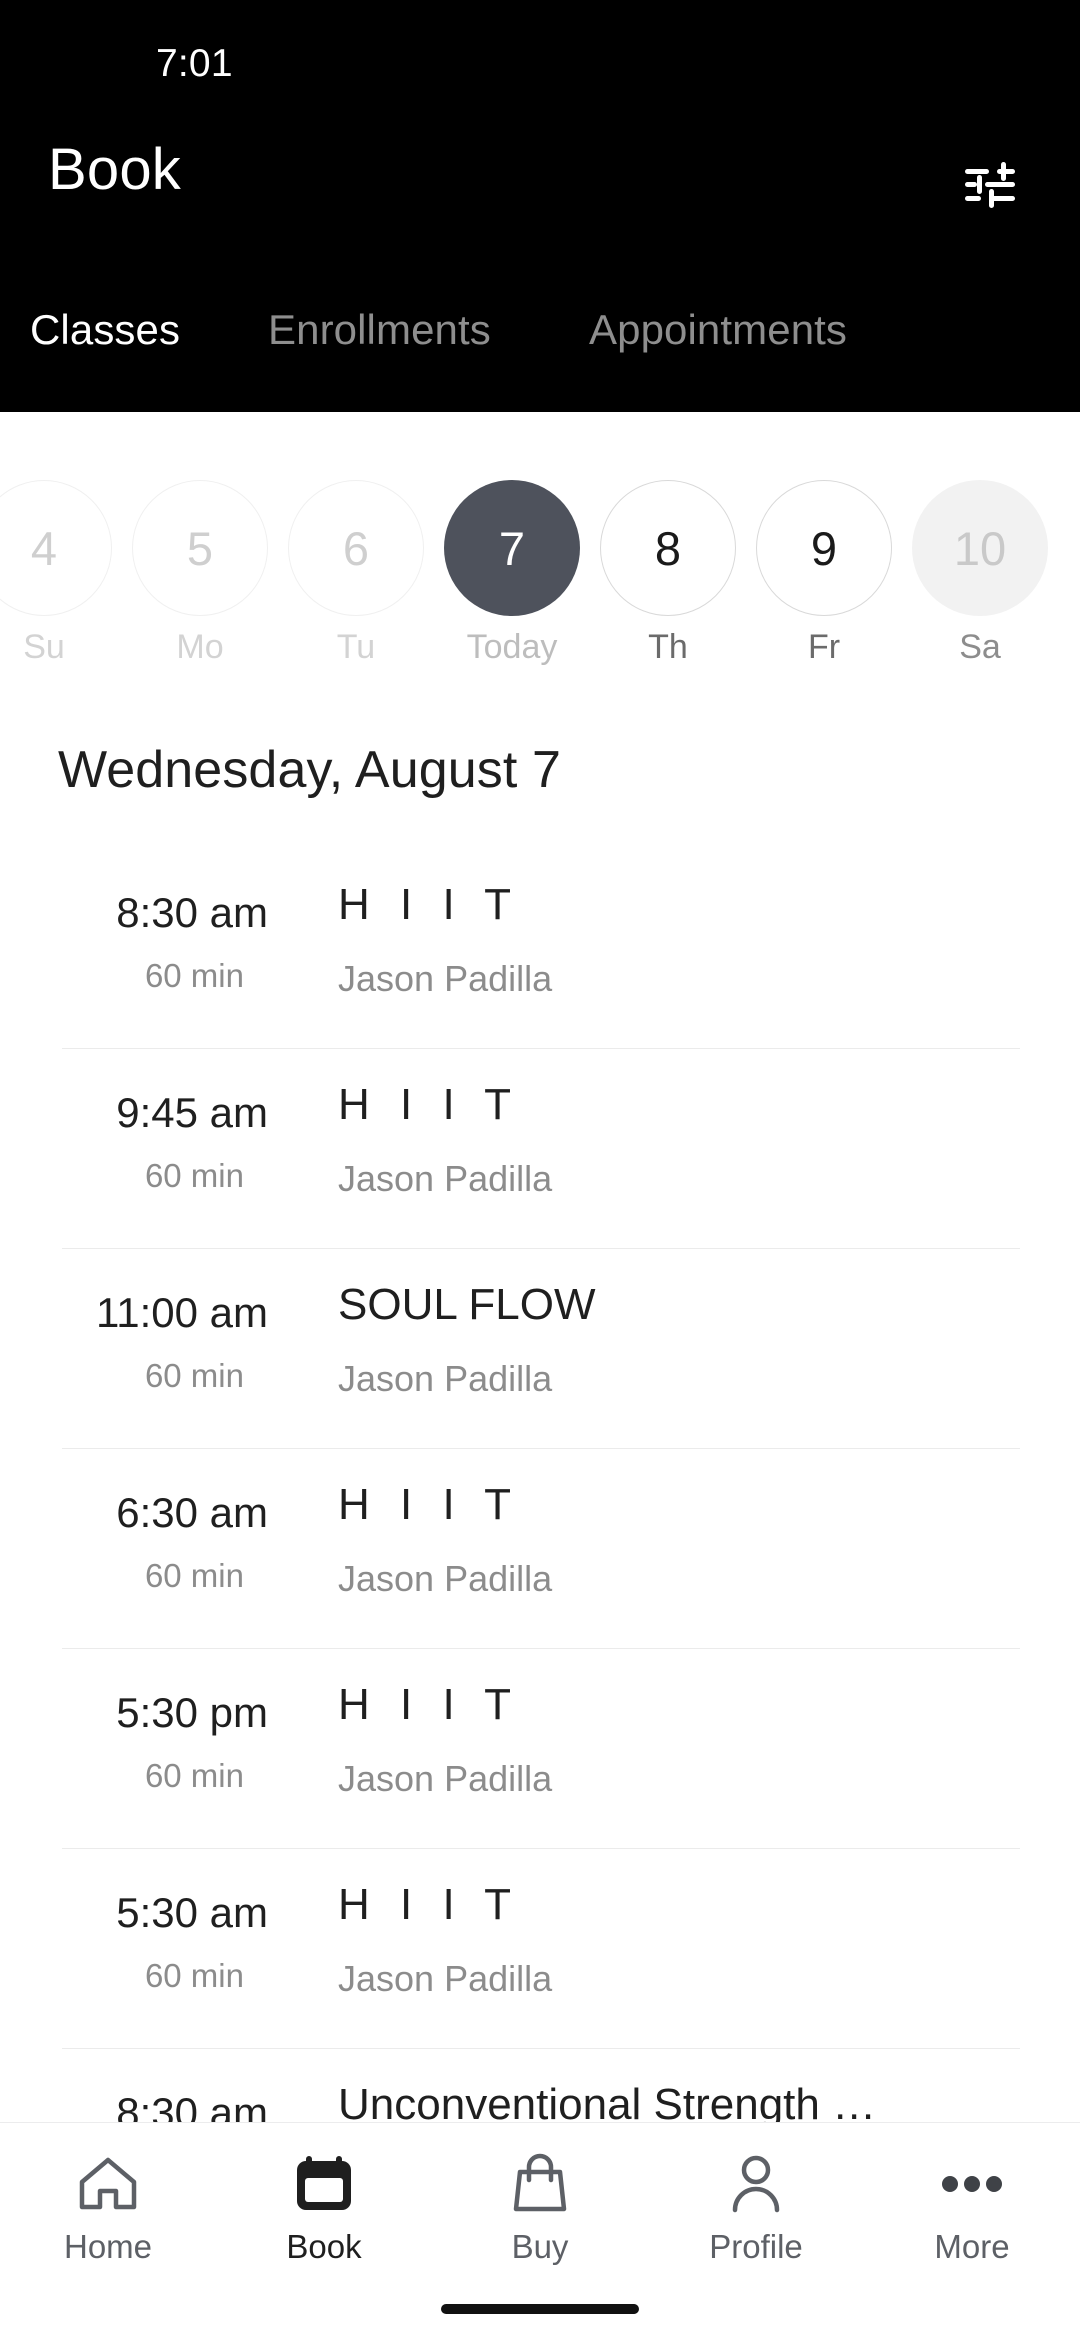 The image size is (1080, 2340). Describe the element at coordinates (668, 548) in the screenshot. I see `date-chip-number: 8` at that location.